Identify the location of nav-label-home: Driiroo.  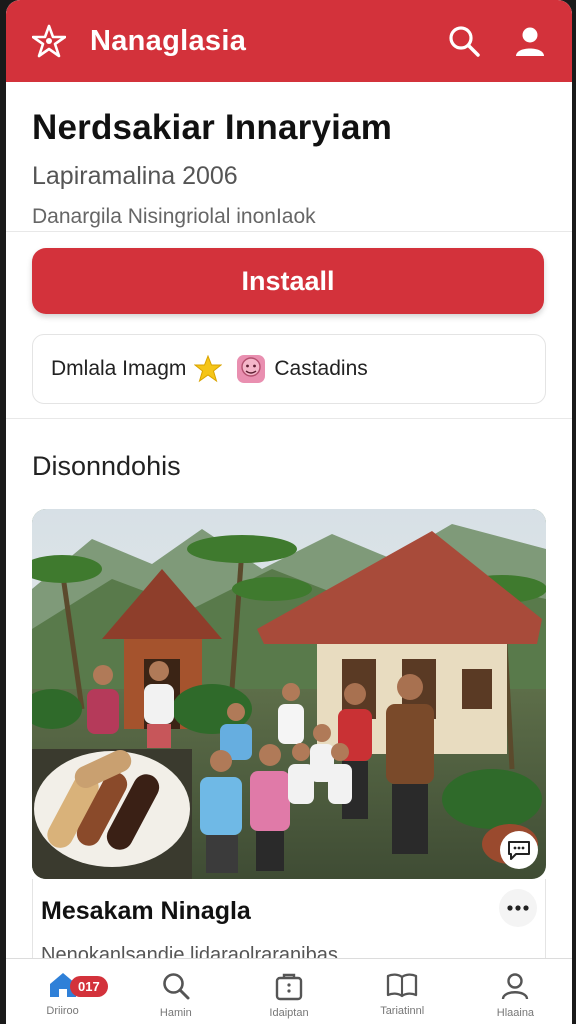
(62, 1011).